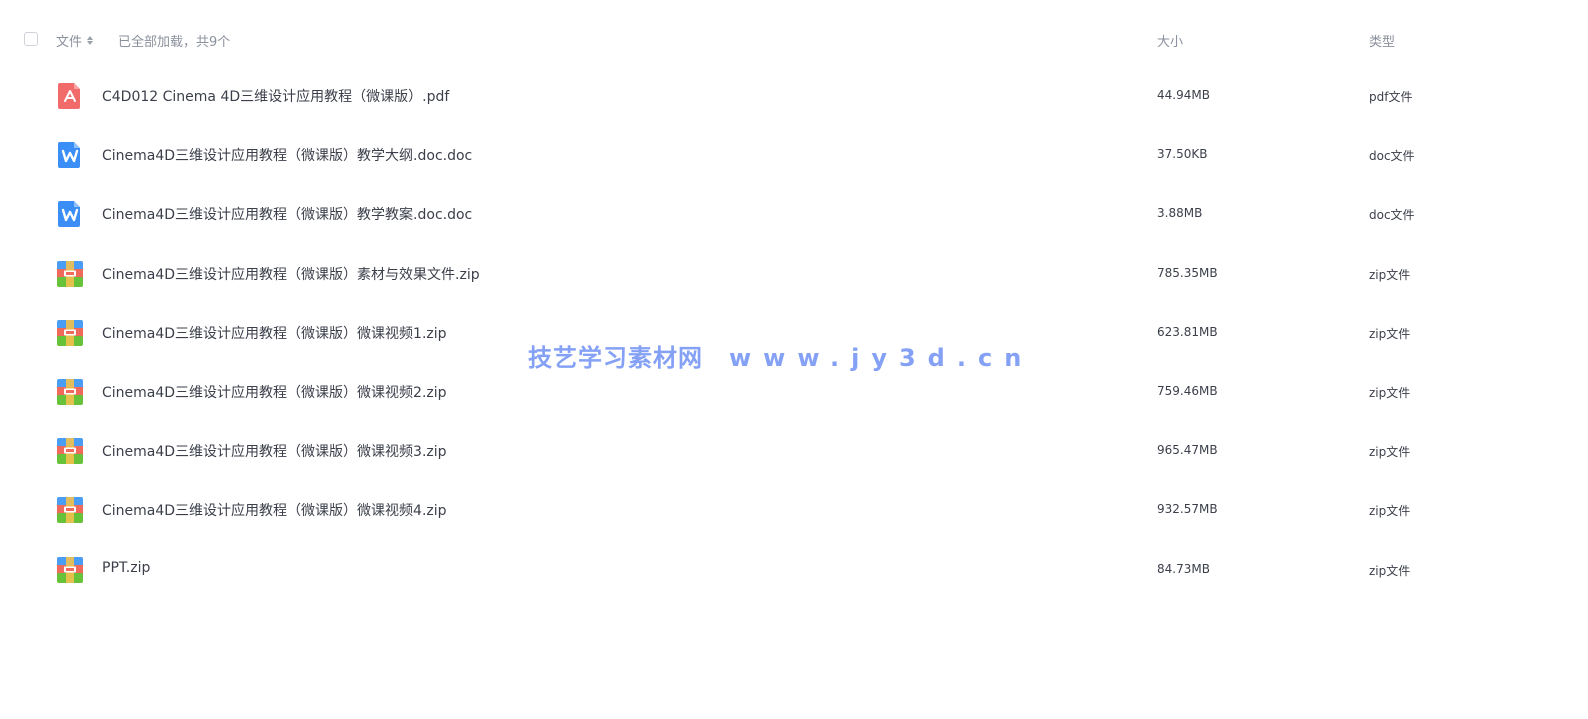 This screenshot has height=719, width=1588. What do you see at coordinates (287, 155) in the screenshot?
I see `file-name: Cinema4D三维设计应用教程（微课版）教学大纲.doc.doc` at bounding box center [287, 155].